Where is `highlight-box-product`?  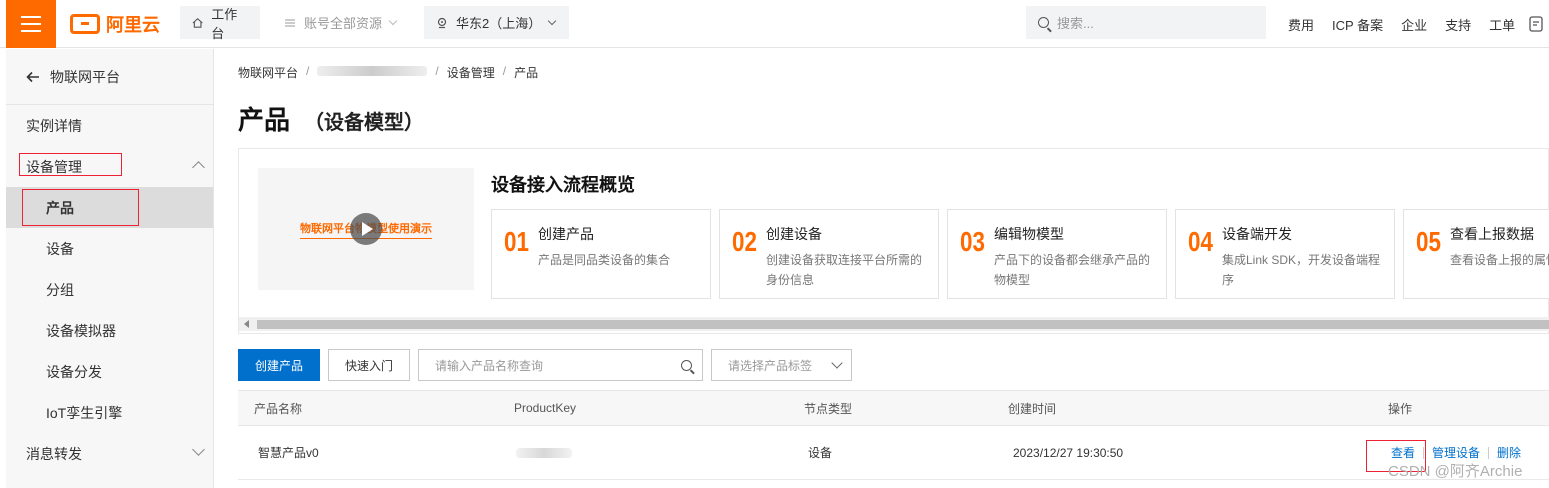 highlight-box-product is located at coordinates (80, 207).